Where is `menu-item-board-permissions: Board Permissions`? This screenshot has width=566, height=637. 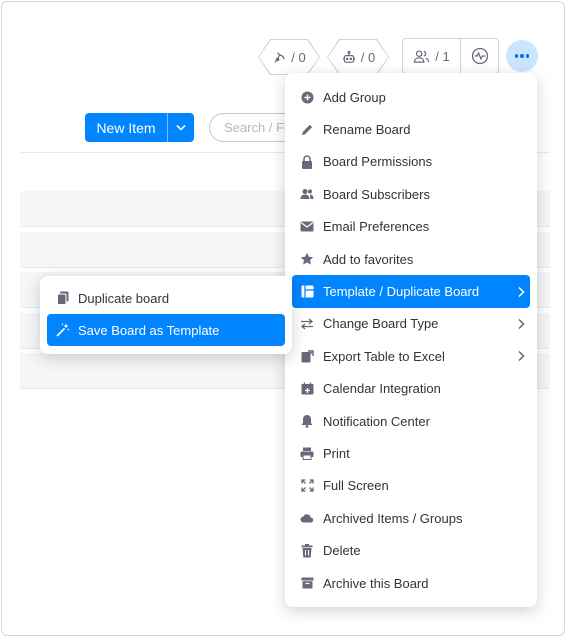 menu-item-board-permissions: Board Permissions is located at coordinates (411, 162).